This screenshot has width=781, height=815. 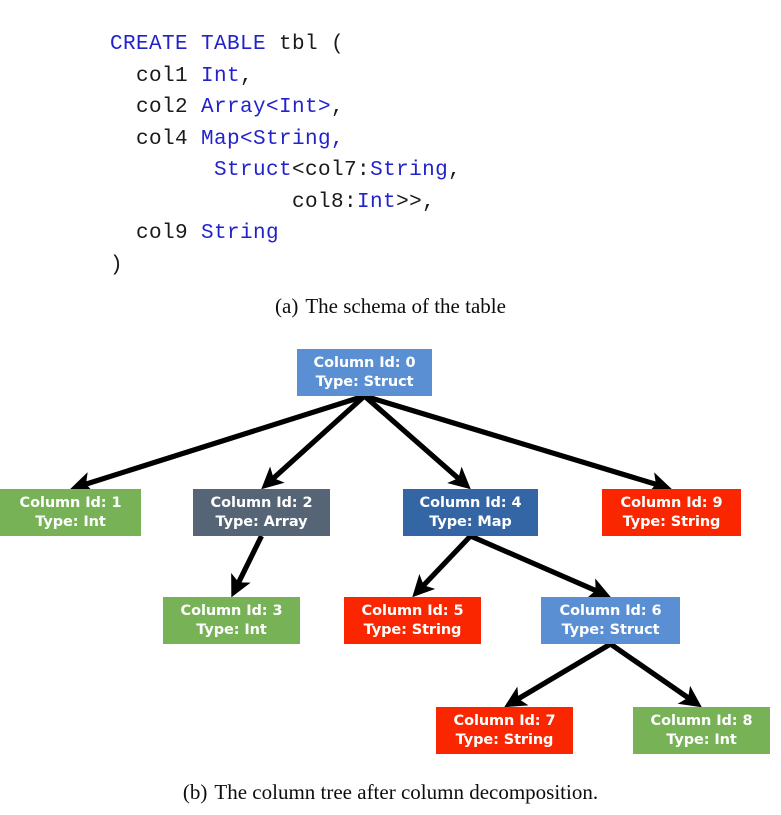 What do you see at coordinates (610, 610) in the screenshot?
I see `node-column-id: Column Id: 6` at bounding box center [610, 610].